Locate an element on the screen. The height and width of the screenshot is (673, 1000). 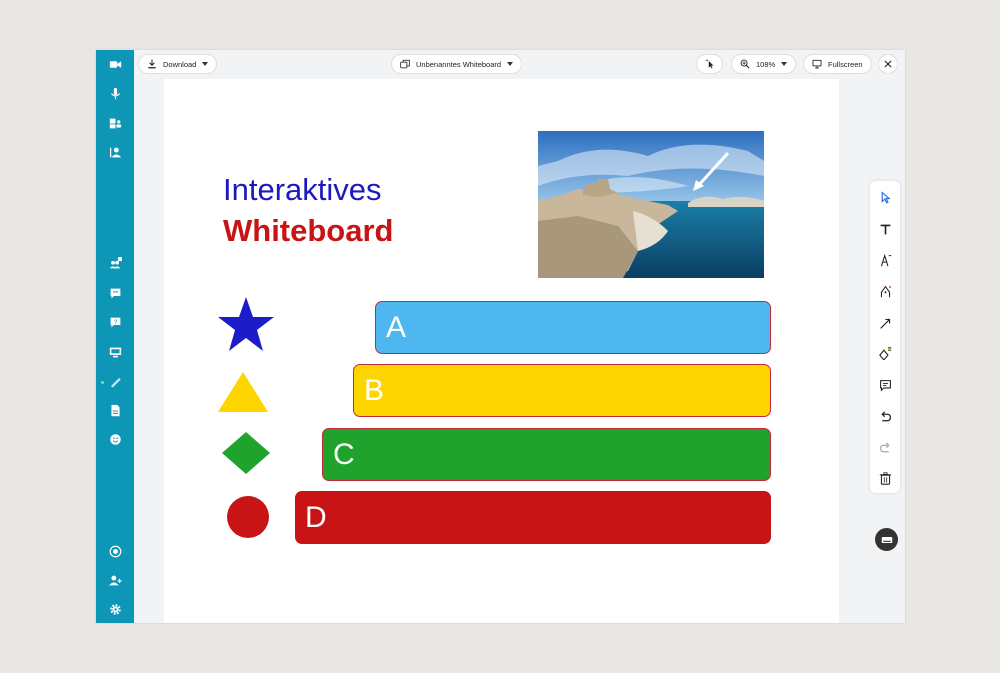
drawing-toolbar is located at coordinates (885, 337).